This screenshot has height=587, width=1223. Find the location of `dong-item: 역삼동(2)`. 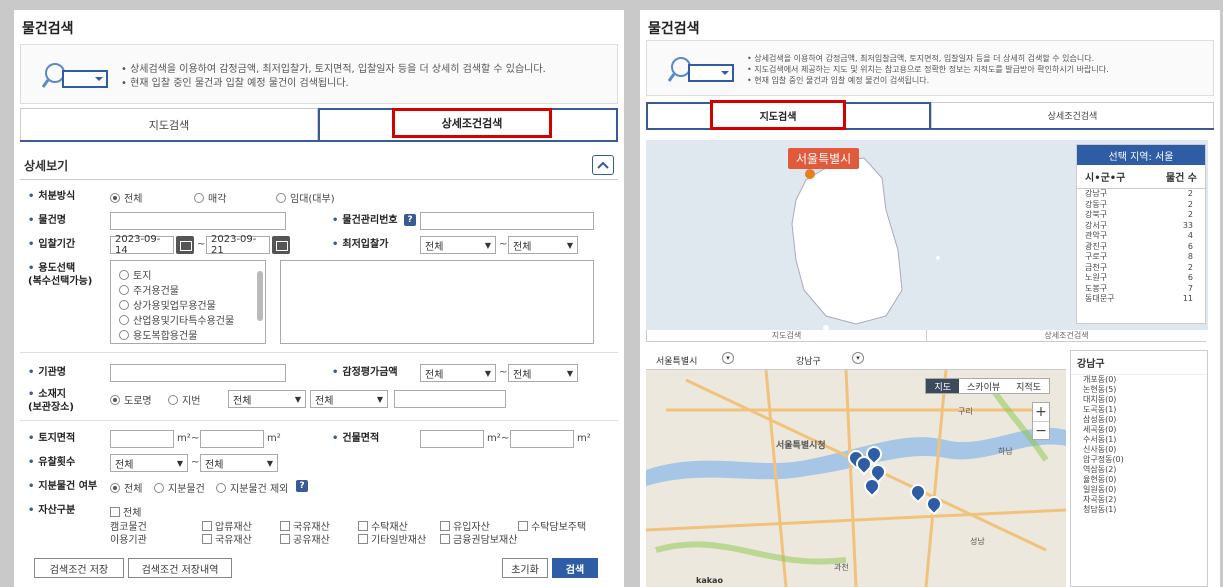

dong-item: 역삼동(2) is located at coordinates (1139, 470).